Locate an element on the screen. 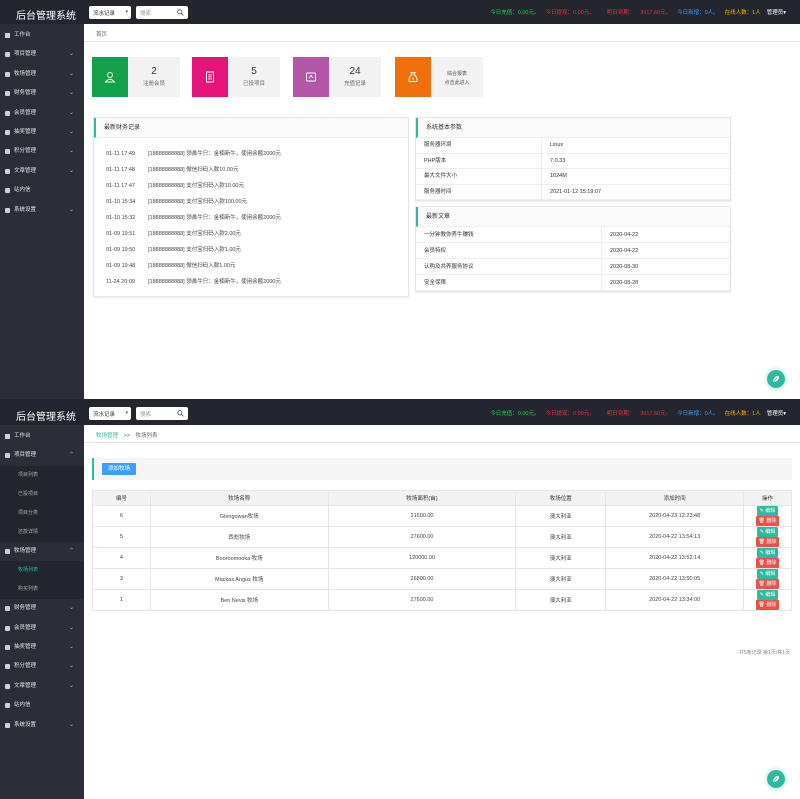 This screenshot has height=799, width=800. article-title: 安全保障 is located at coordinates (509, 282).